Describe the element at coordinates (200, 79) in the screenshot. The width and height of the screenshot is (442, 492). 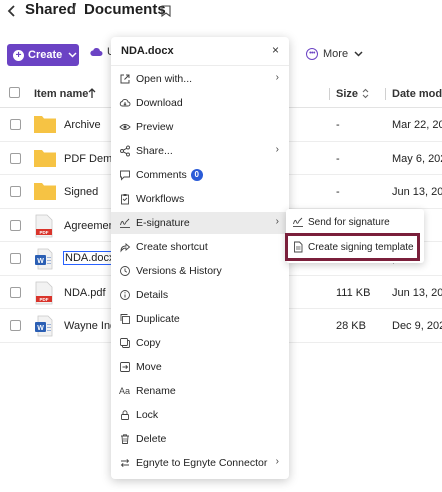
I see `menu-item-open-with: Open with... ›` at that location.